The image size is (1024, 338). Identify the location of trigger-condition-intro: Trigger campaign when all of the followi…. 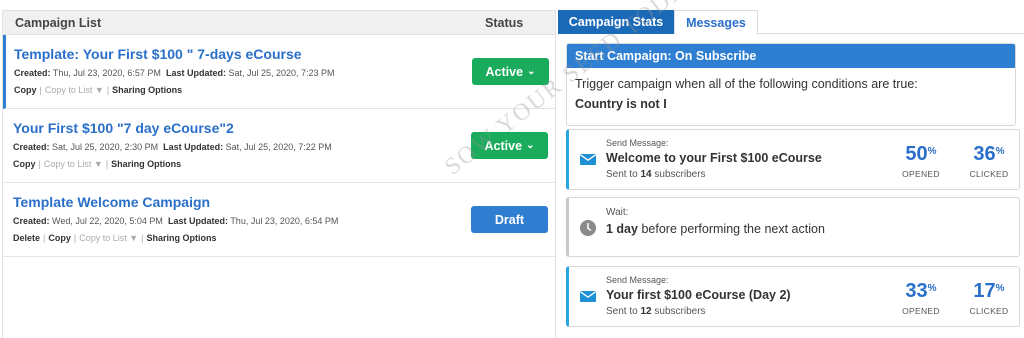
(746, 84).